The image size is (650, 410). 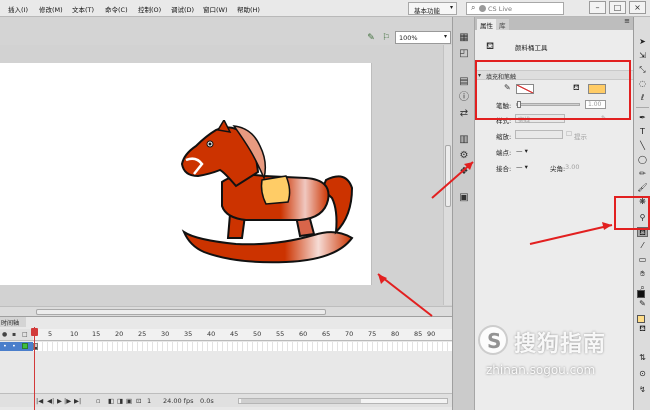 What do you see at coordinates (642, 202) in the screenshot?
I see `deco-tool-icon: ❋` at bounding box center [642, 202].